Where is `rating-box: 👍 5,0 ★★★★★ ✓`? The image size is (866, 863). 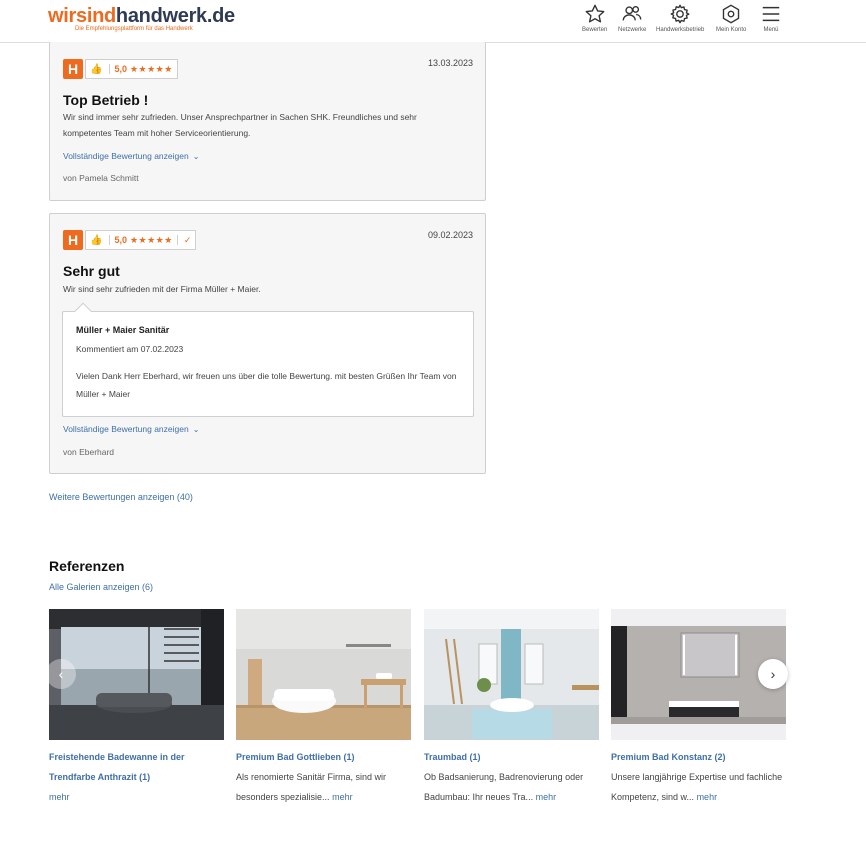
rating-box: 👍 5,0 ★★★★★ ✓ is located at coordinates (141, 240).